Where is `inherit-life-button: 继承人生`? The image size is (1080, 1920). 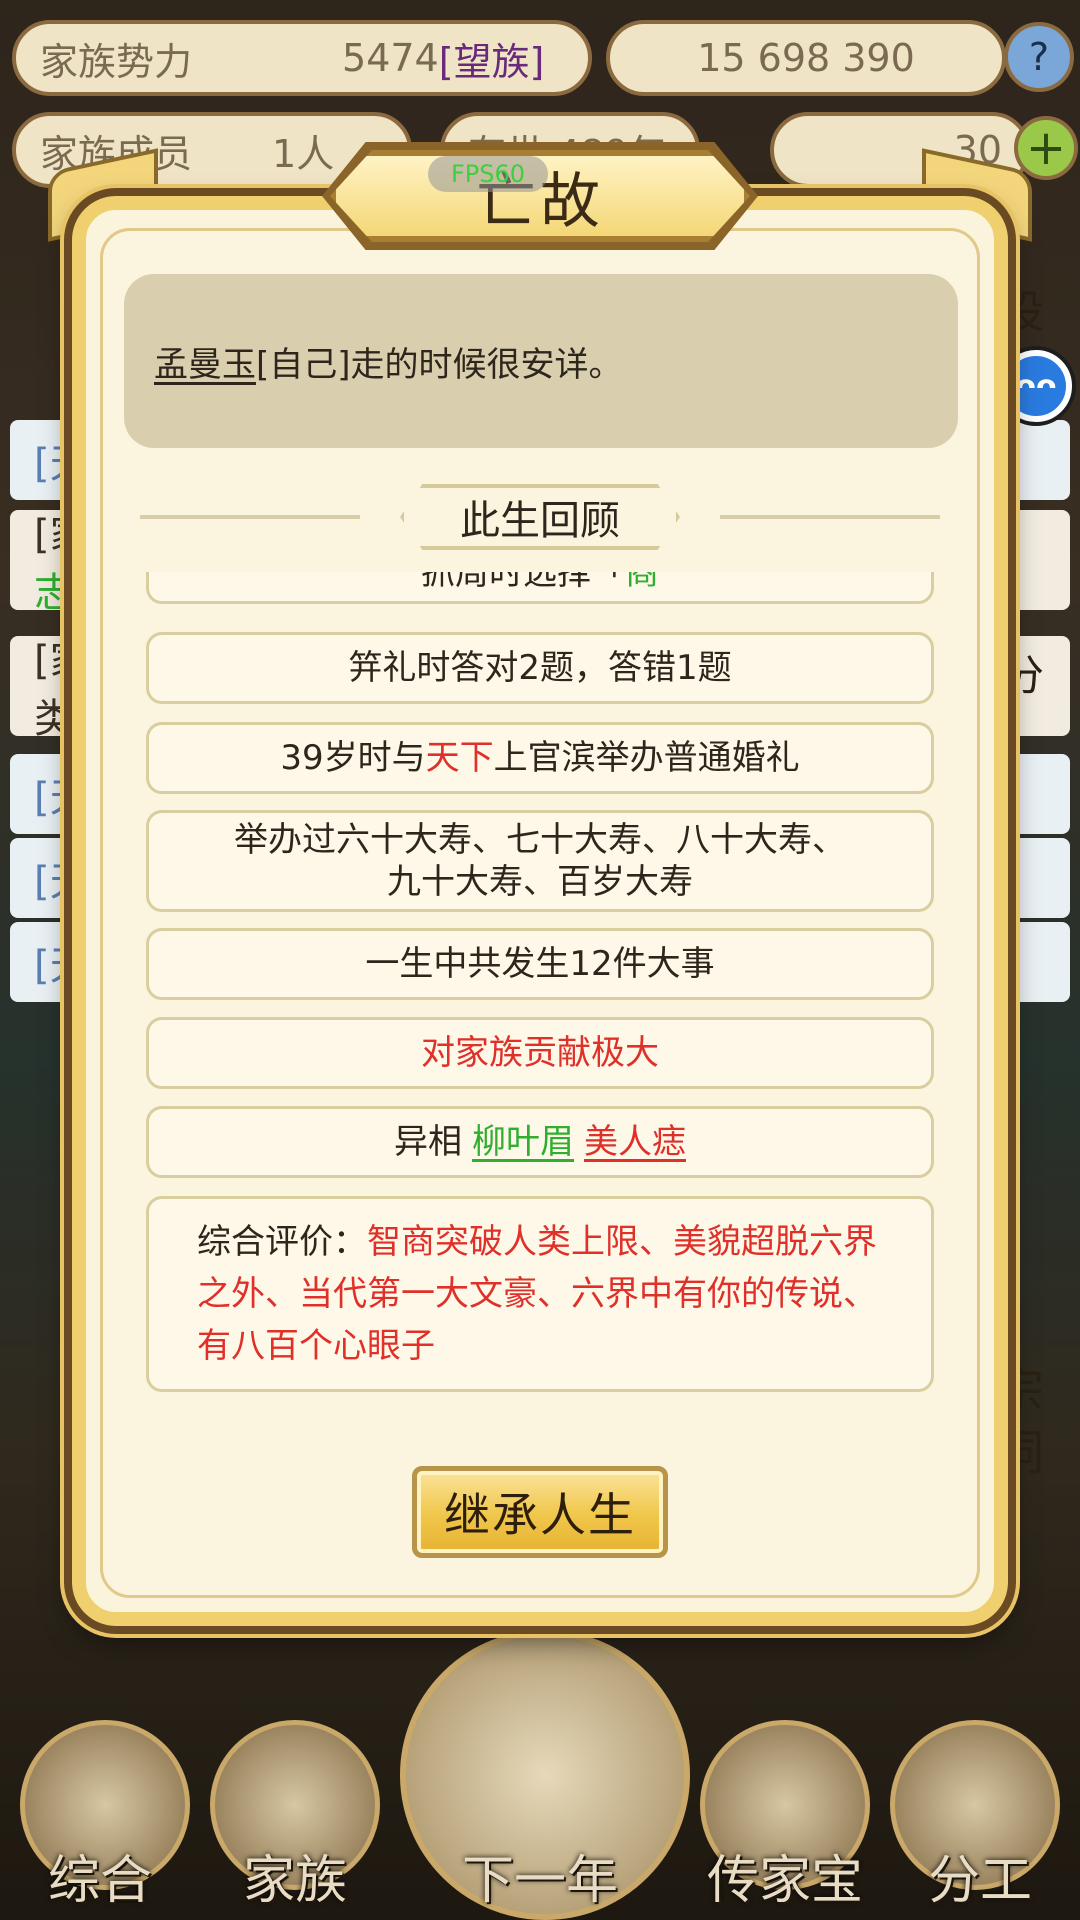 inherit-life-button: 继承人生 is located at coordinates (540, 1512).